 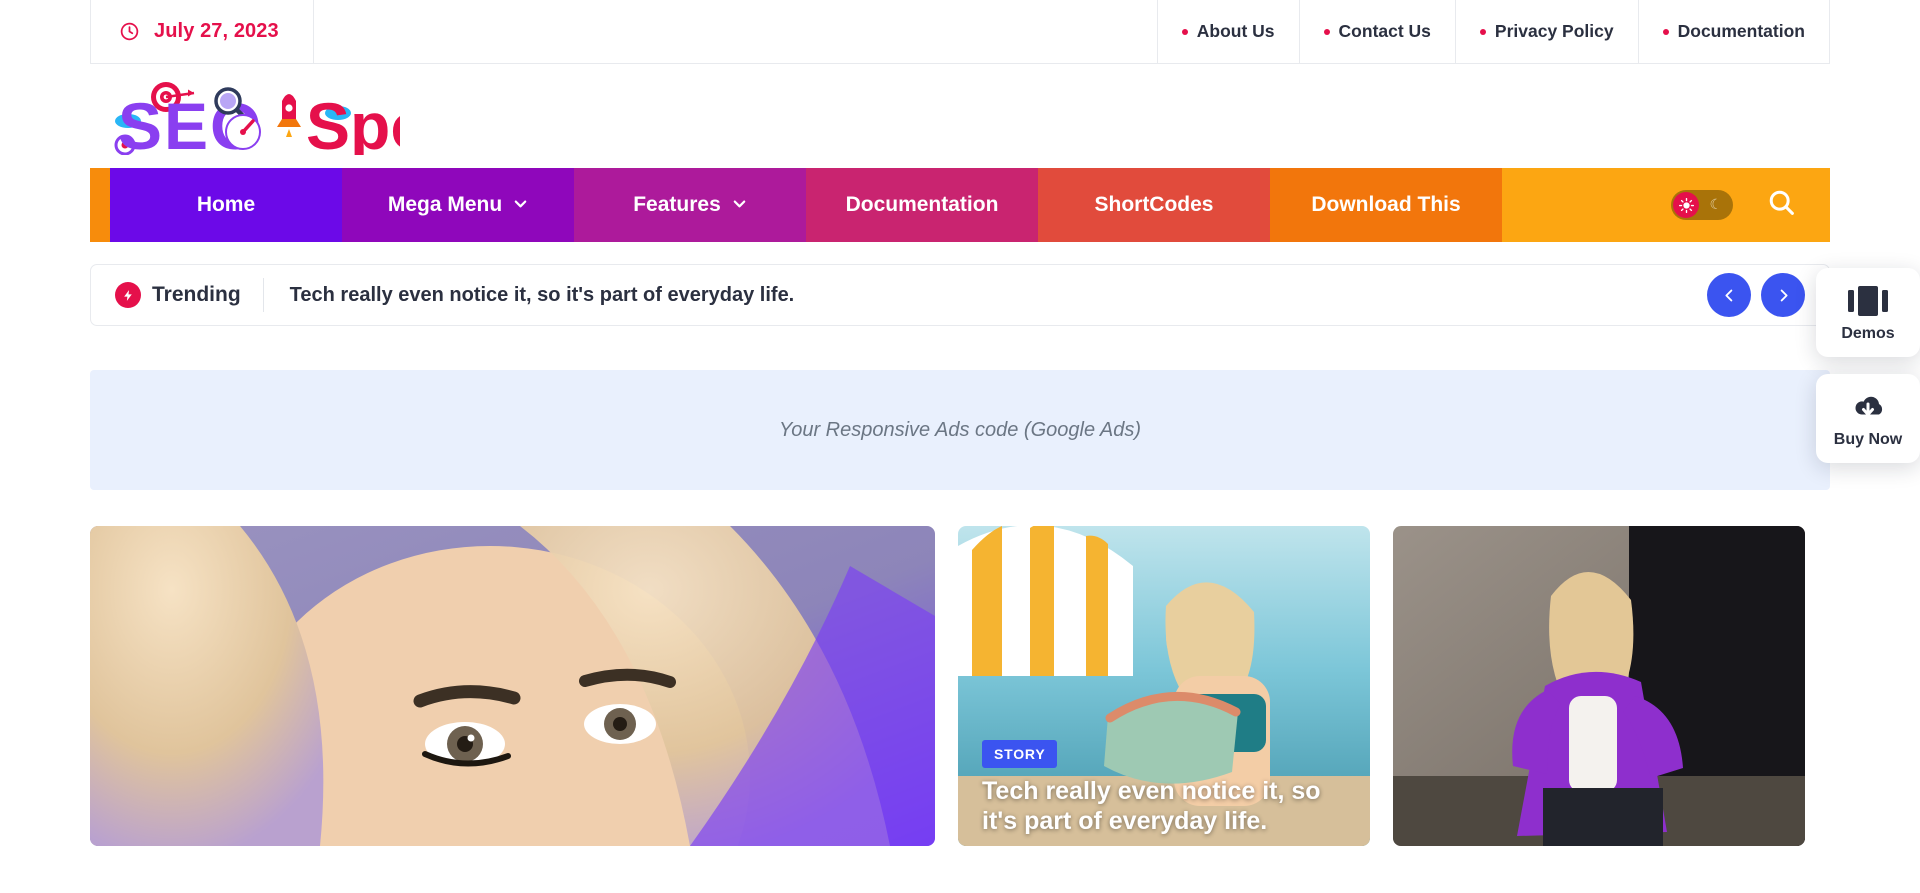 I want to click on topbar-link-documentation: Documentation, so click(x=1734, y=31).